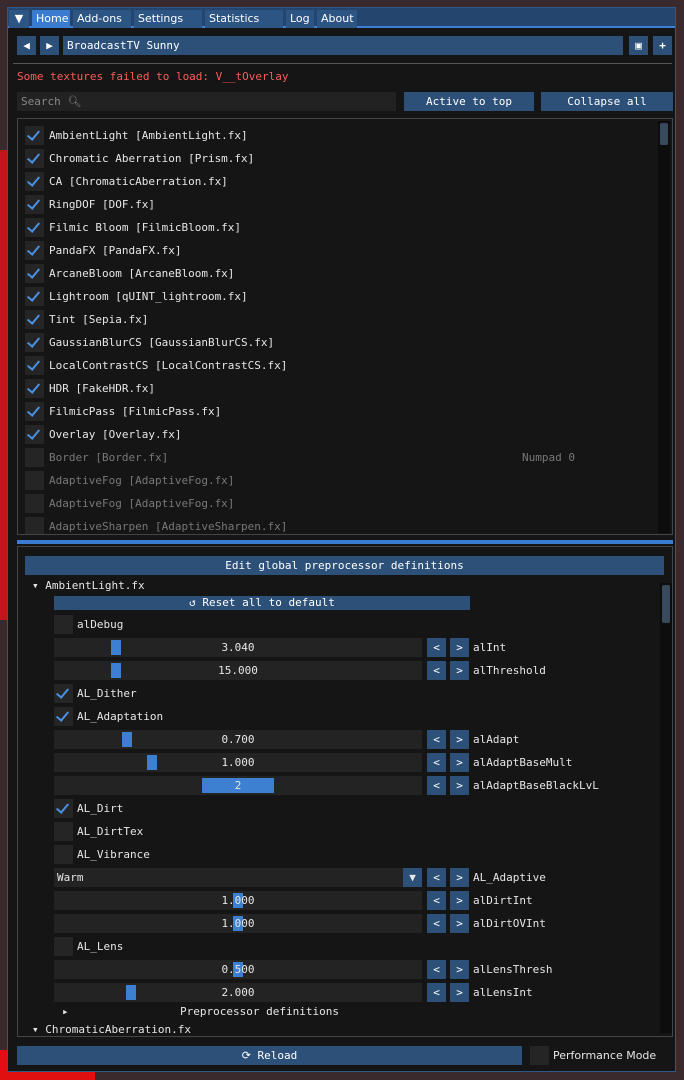  I want to click on collapse-menu-icon: ▼, so click(19, 19).